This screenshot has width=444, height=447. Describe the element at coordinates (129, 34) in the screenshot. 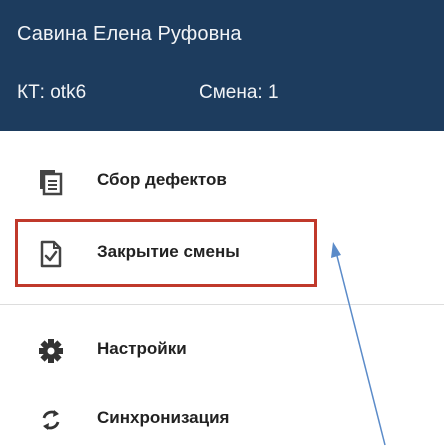

I see `user-name: Савина Елена Руфовна` at that location.